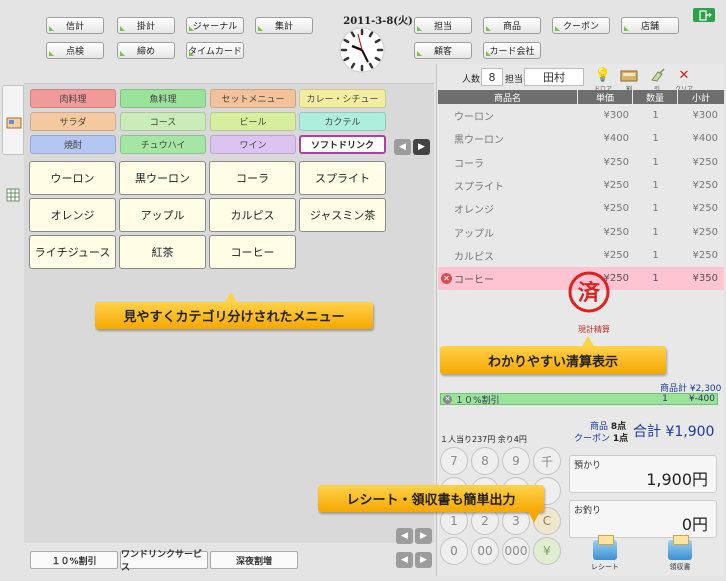  What do you see at coordinates (72, 252) in the screenshot?
I see `menu-item-button: ライチジュース` at bounding box center [72, 252].